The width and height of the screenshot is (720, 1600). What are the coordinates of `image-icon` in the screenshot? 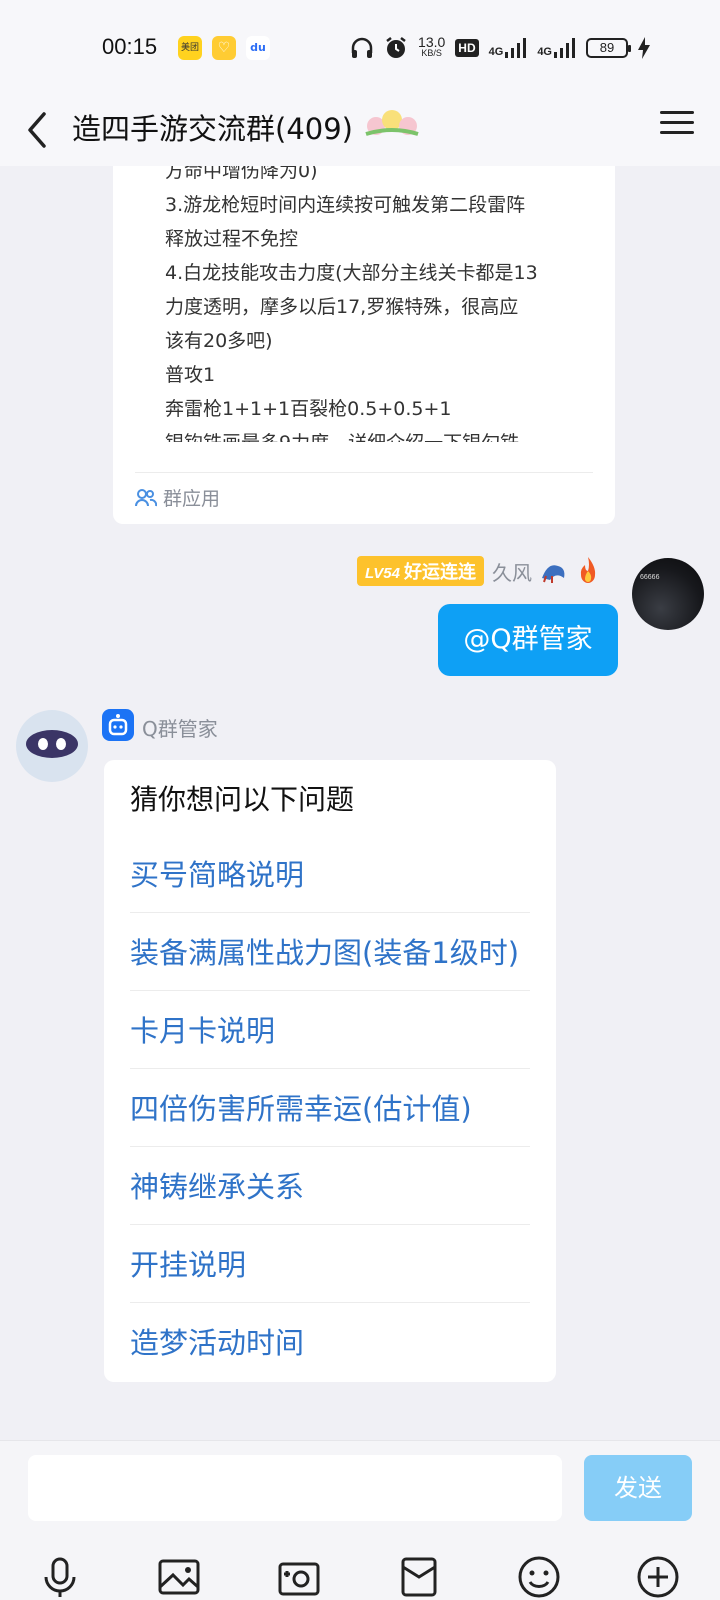 It's located at (179, 1576).